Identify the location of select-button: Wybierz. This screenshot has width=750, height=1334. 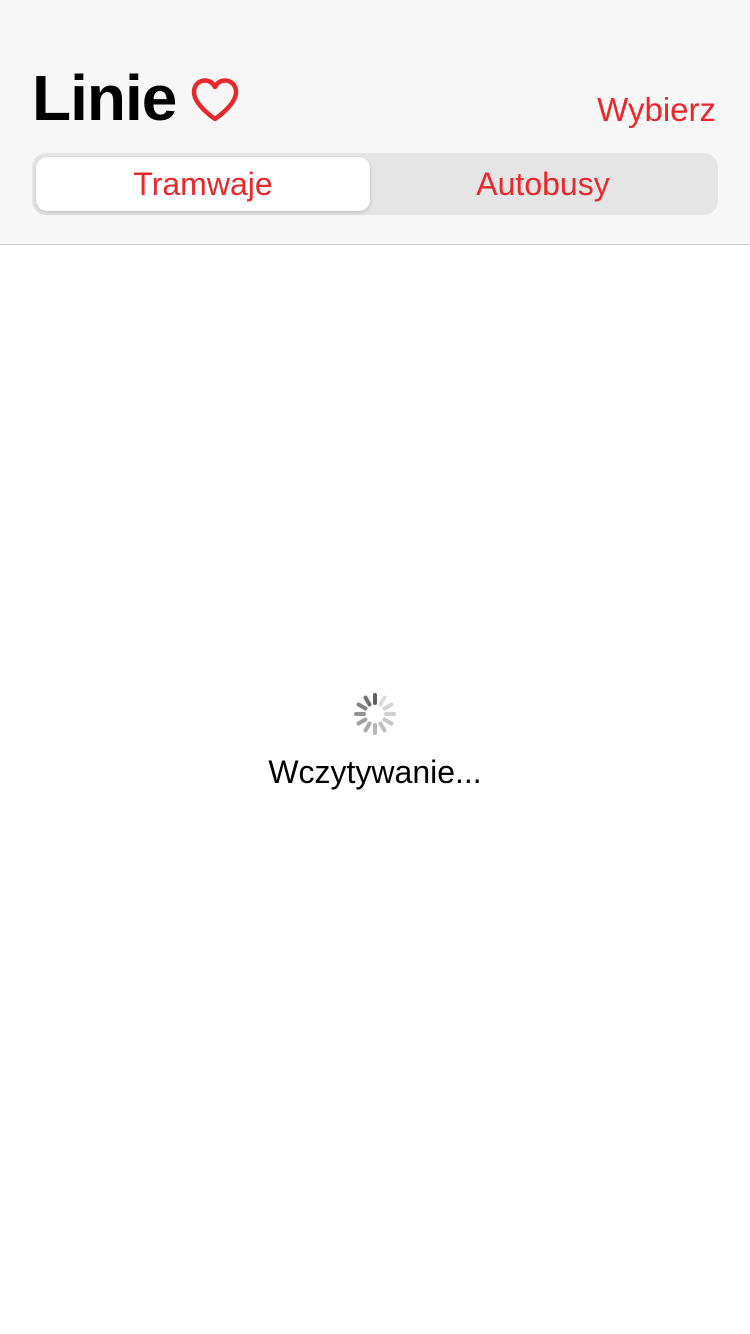
(656, 110).